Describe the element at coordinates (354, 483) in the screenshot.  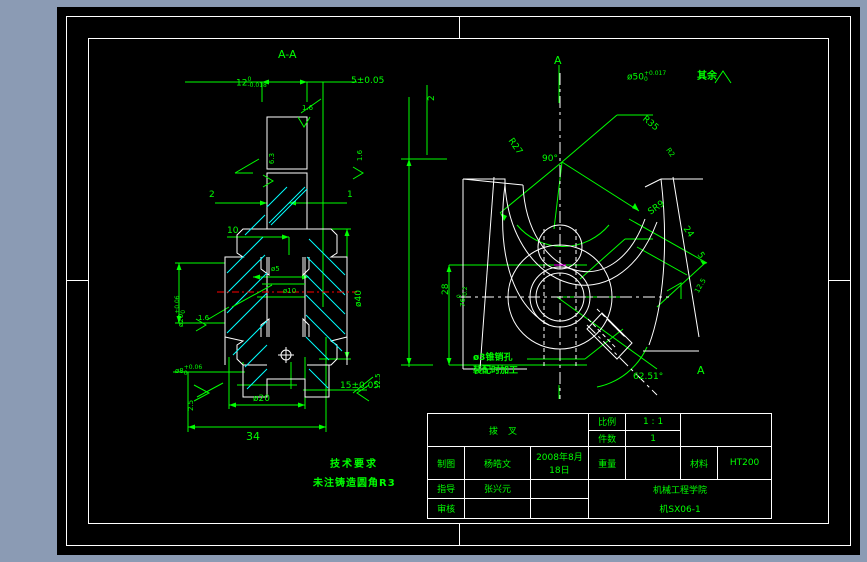
I see `tech-requirements-line1: 未注铸造圆角R3` at that location.